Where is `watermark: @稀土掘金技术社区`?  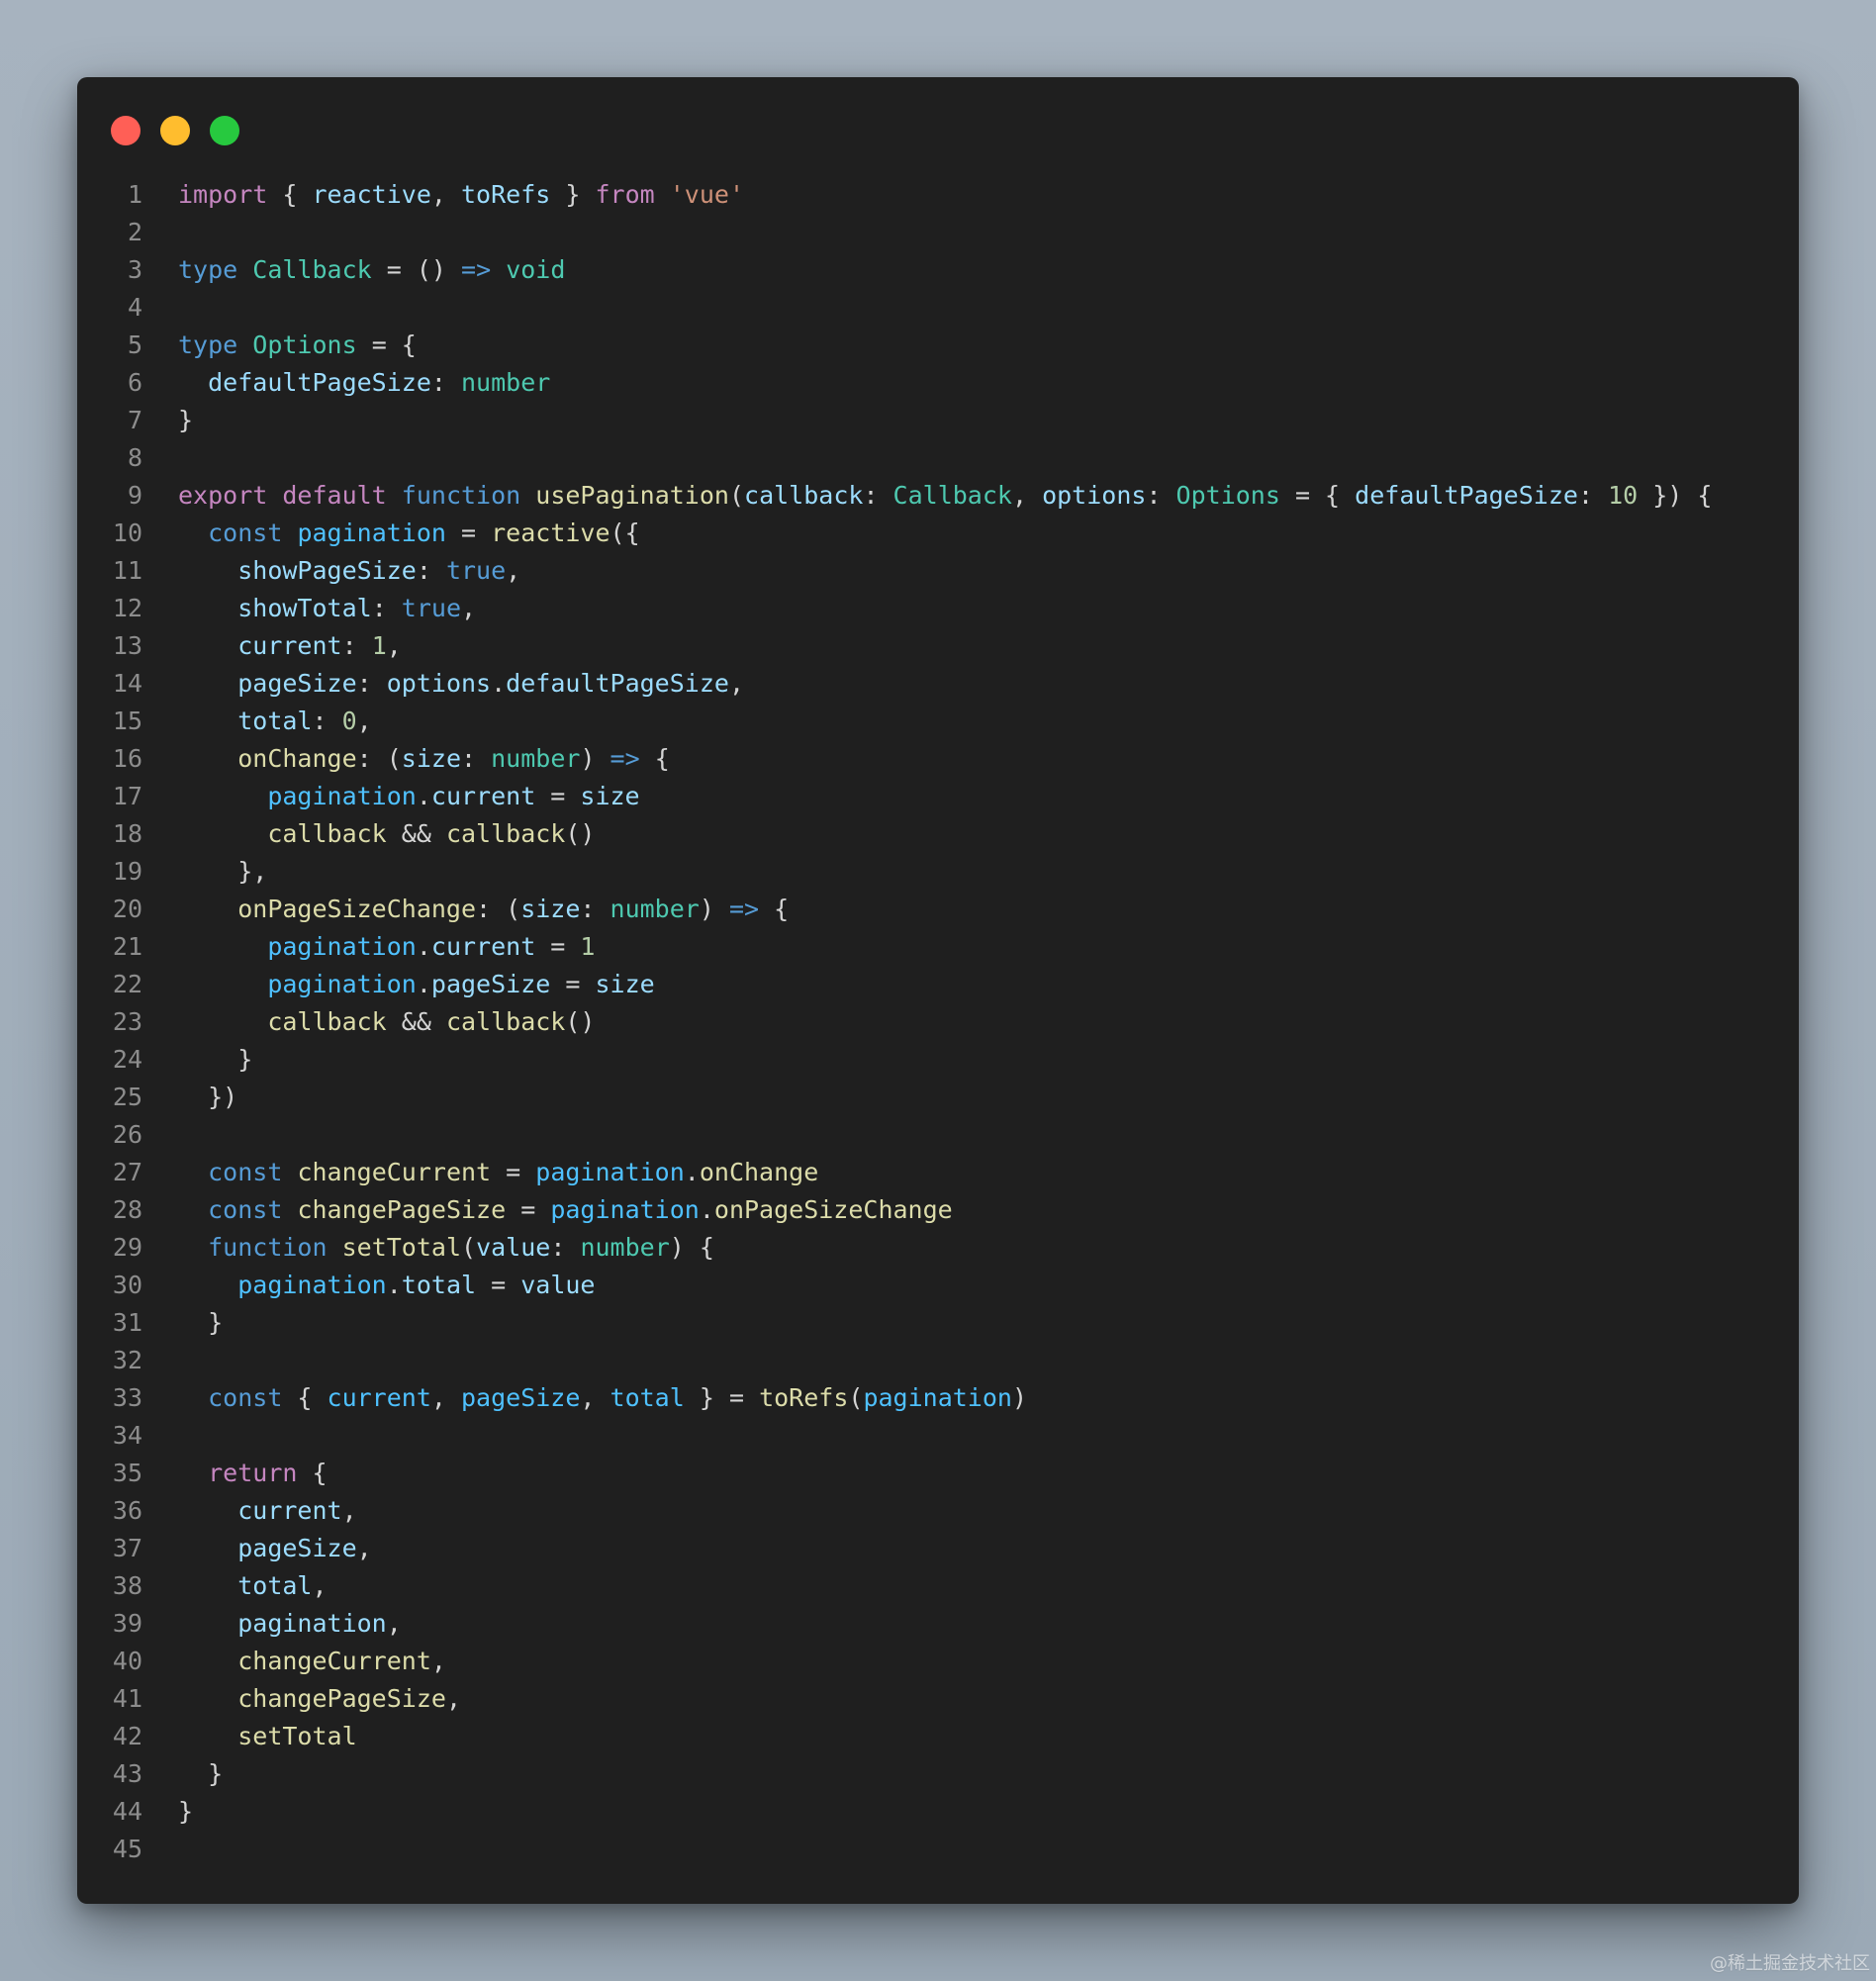
watermark: @稀土掘金技术社区 is located at coordinates (1790, 1963).